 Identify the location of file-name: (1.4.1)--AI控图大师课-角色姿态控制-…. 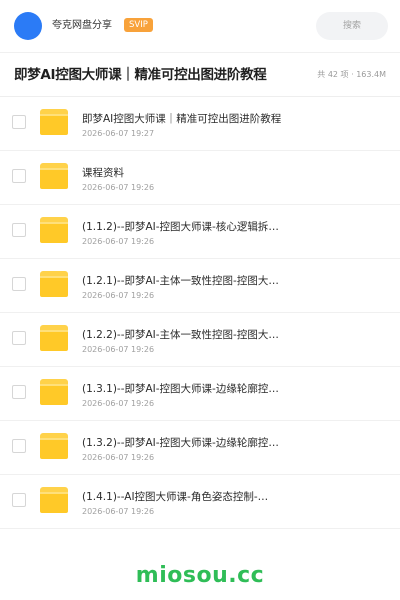
(232, 497).